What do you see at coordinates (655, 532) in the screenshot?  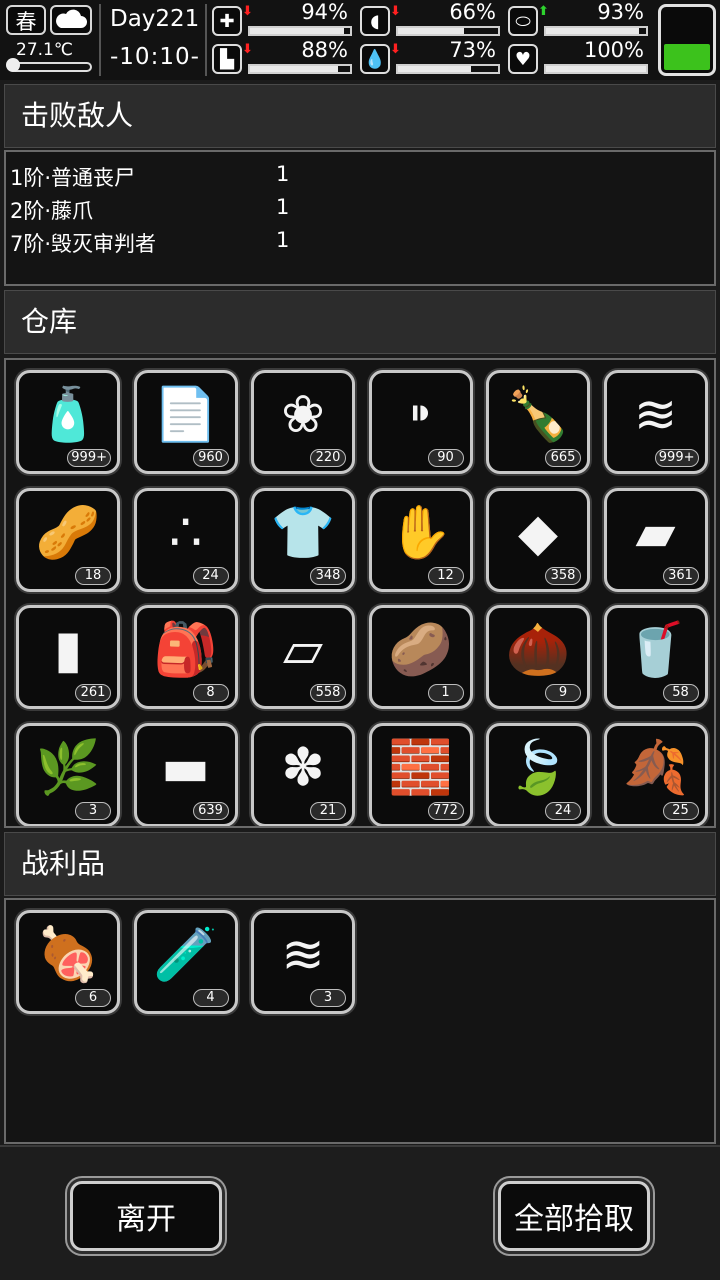 I see `towel-icon: ▰` at bounding box center [655, 532].